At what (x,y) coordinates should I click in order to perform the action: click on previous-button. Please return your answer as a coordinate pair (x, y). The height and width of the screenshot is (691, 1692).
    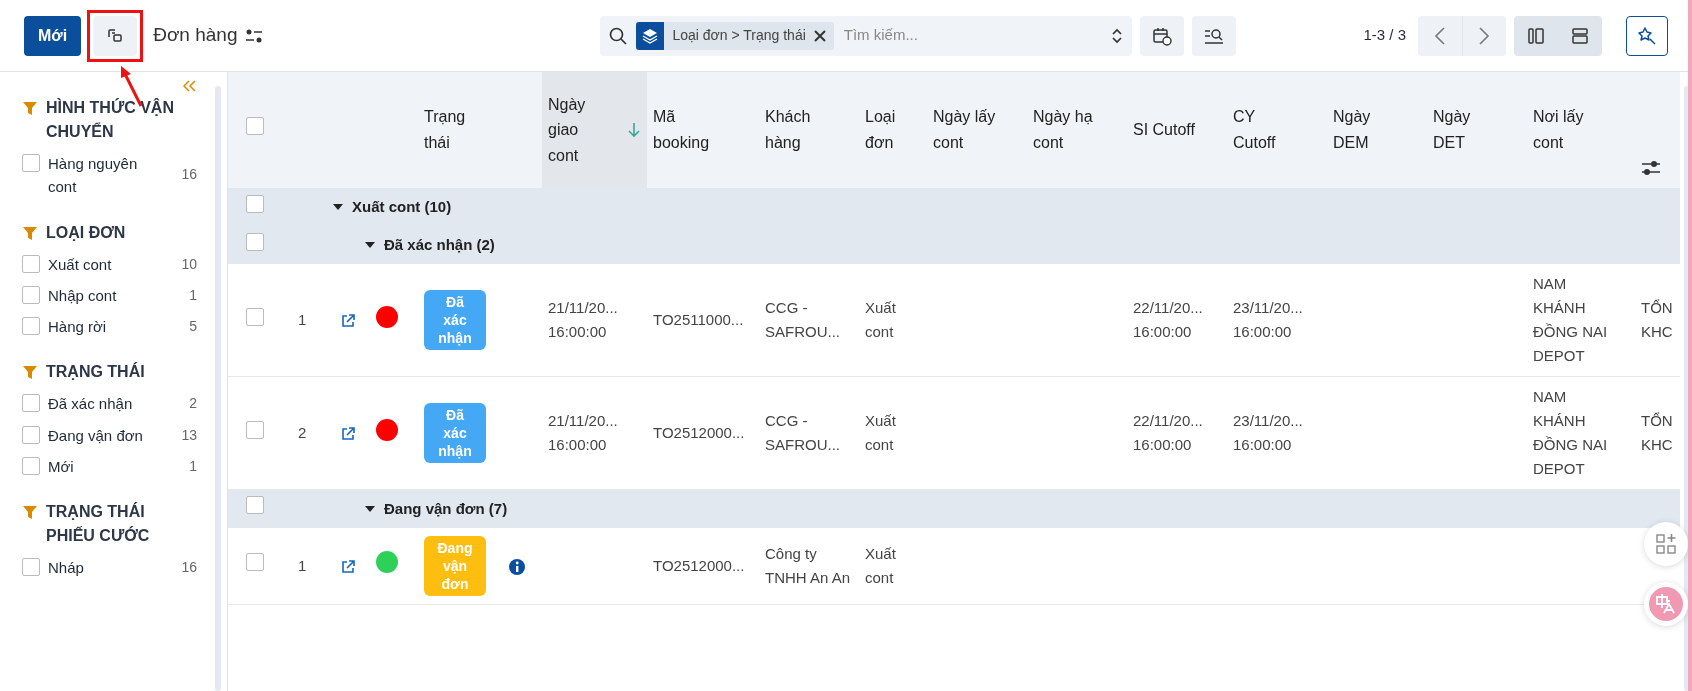
    Looking at the image, I should click on (1440, 35).